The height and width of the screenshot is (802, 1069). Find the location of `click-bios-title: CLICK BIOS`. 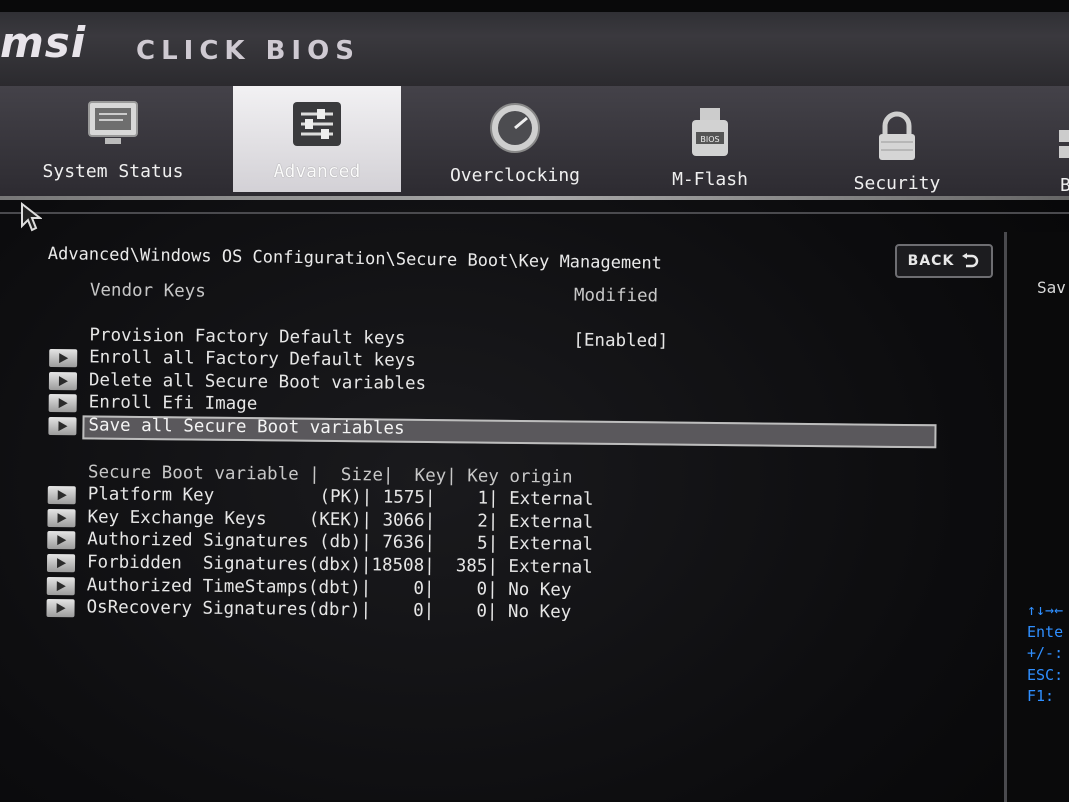

click-bios-title: CLICK BIOS is located at coordinates (248, 51).